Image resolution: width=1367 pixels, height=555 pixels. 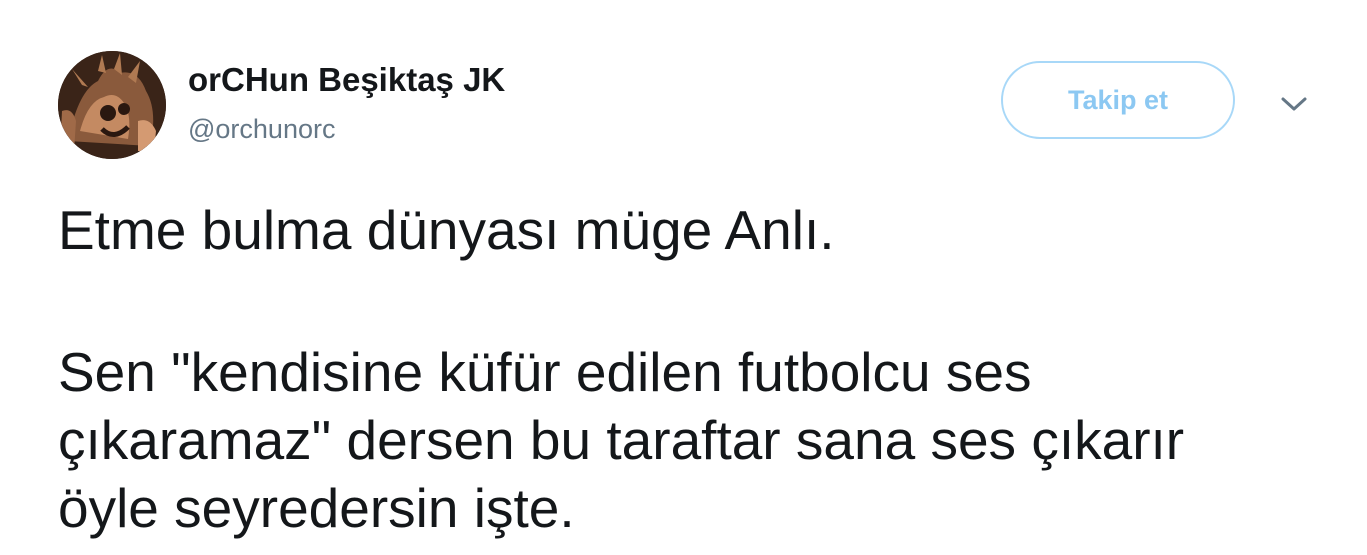 I want to click on user-avatar, so click(x=112, y=105).